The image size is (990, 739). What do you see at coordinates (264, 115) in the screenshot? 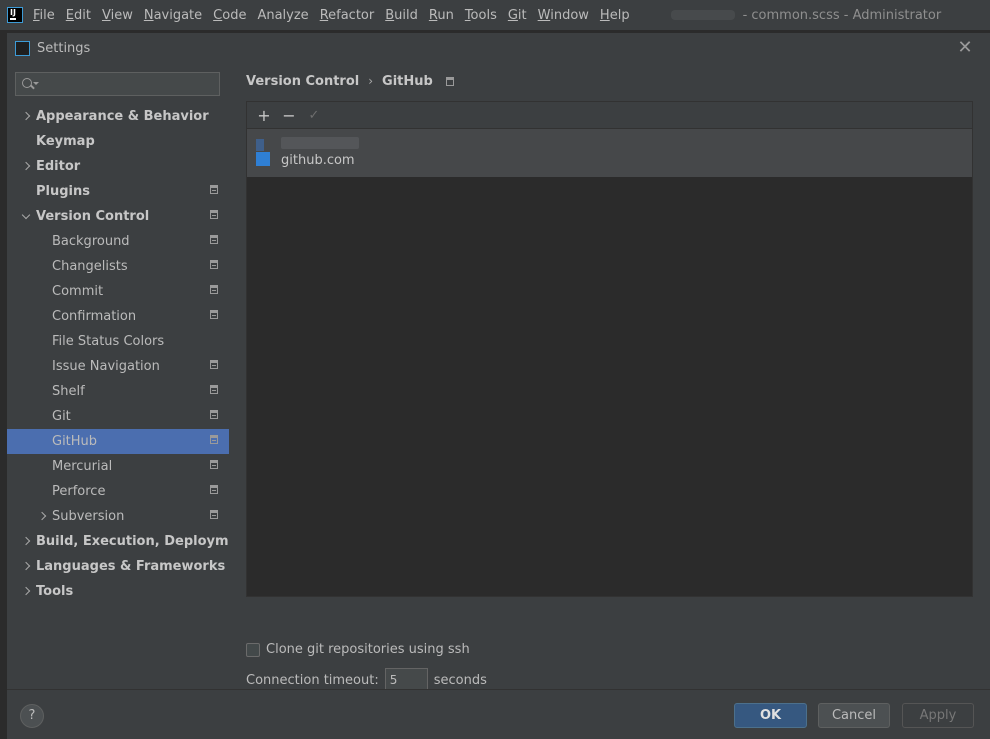
I see `add-account-button: +` at bounding box center [264, 115].